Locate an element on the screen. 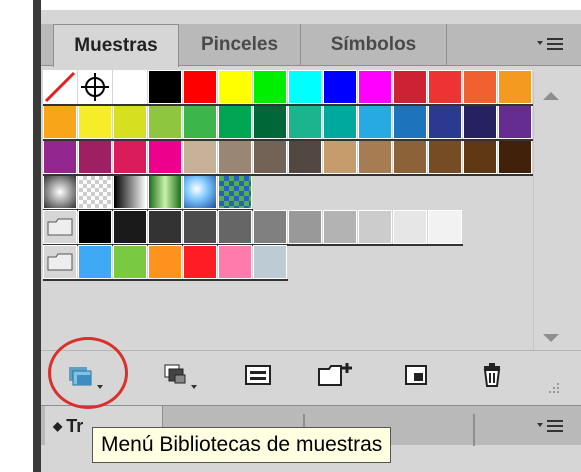 The width and height of the screenshot is (581, 472). group-border is located at coordinates (165, 280).